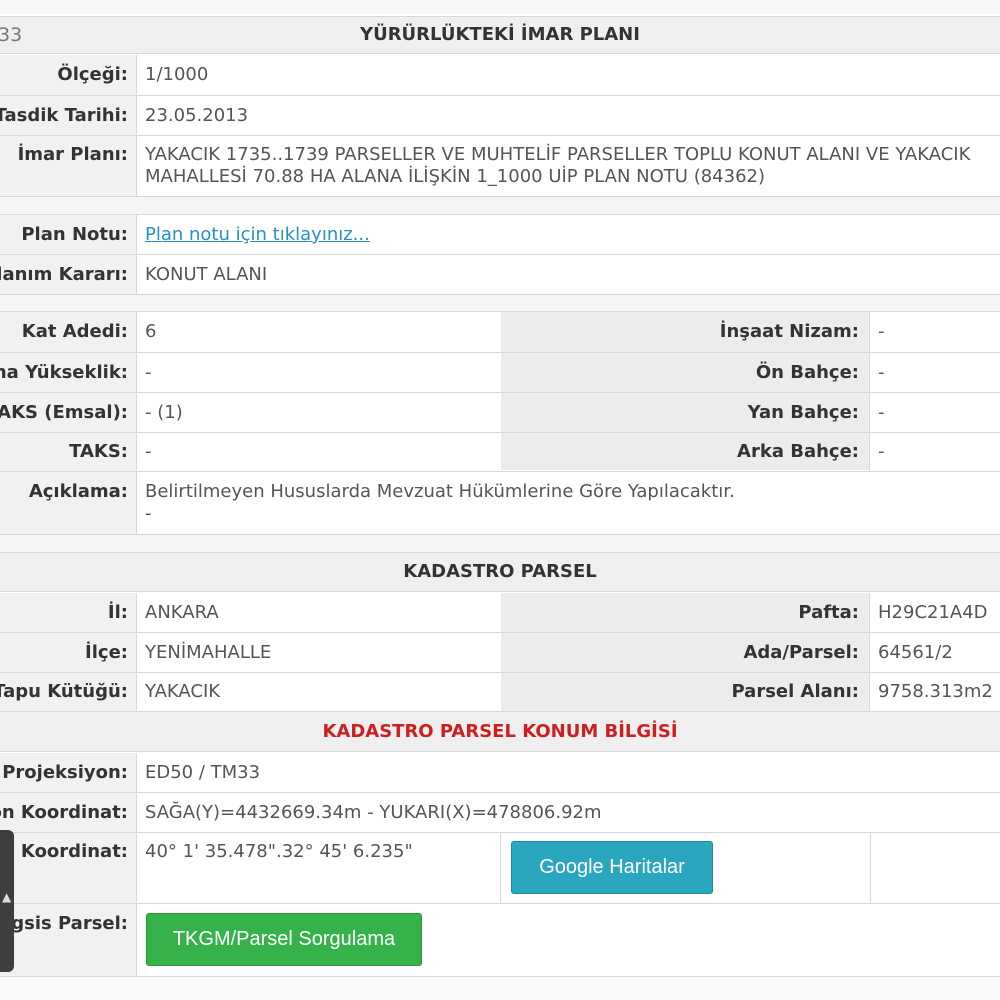  What do you see at coordinates (319, 412) in the screenshot?
I see `kaks-value: - (1)` at bounding box center [319, 412].